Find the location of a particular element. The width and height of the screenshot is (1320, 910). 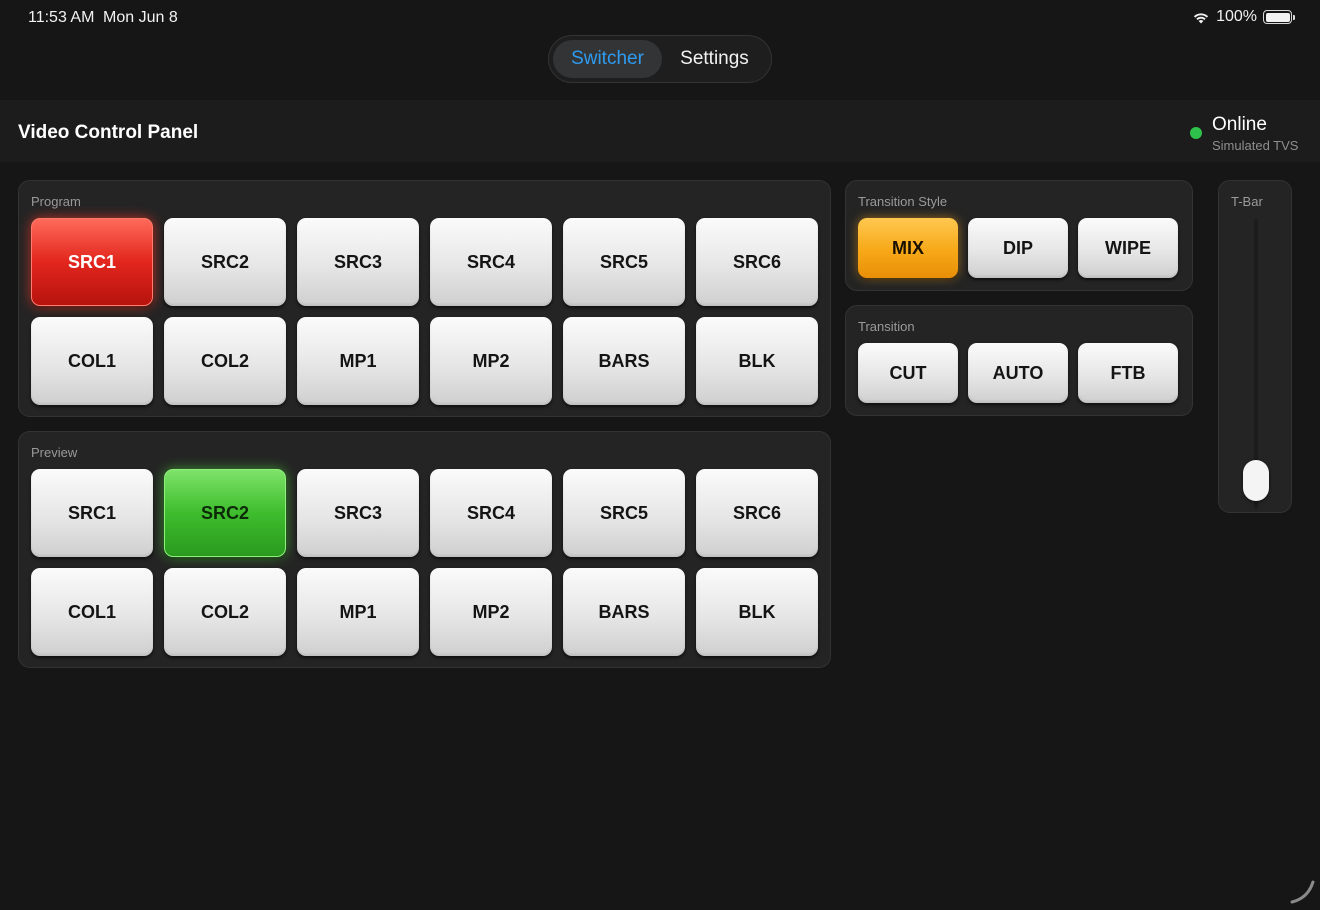

transition-style-button-wipe: WIPE is located at coordinates (1128, 248).